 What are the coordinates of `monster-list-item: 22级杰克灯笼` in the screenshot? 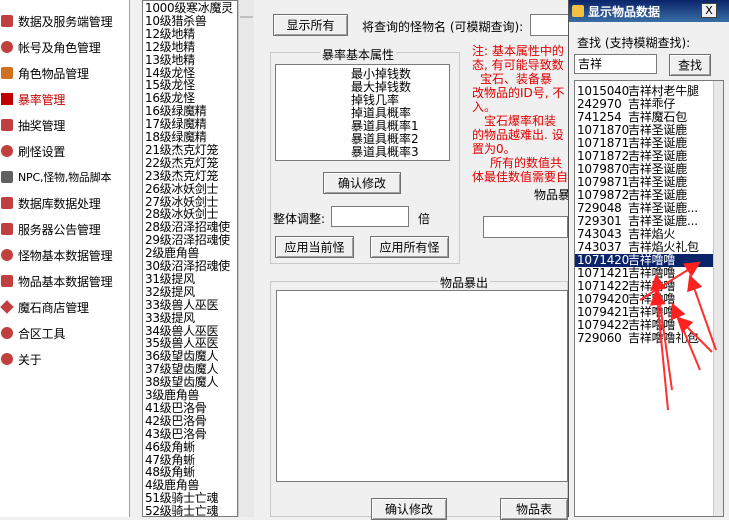 It's located at (181, 163).